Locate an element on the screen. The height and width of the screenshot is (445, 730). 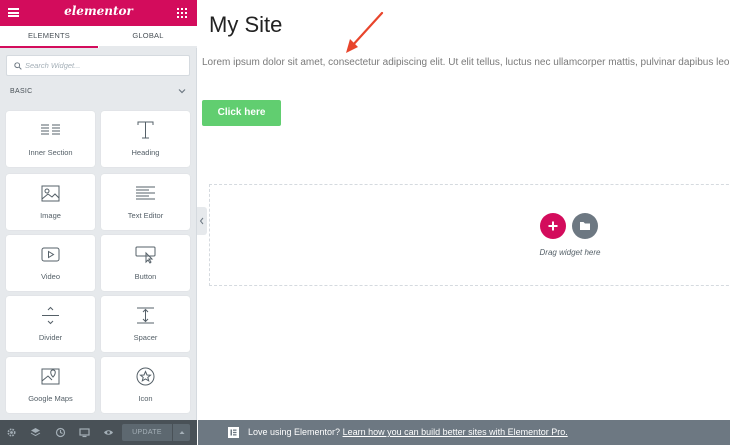
annotation-arrow-icon is located at coordinates (365, 32).